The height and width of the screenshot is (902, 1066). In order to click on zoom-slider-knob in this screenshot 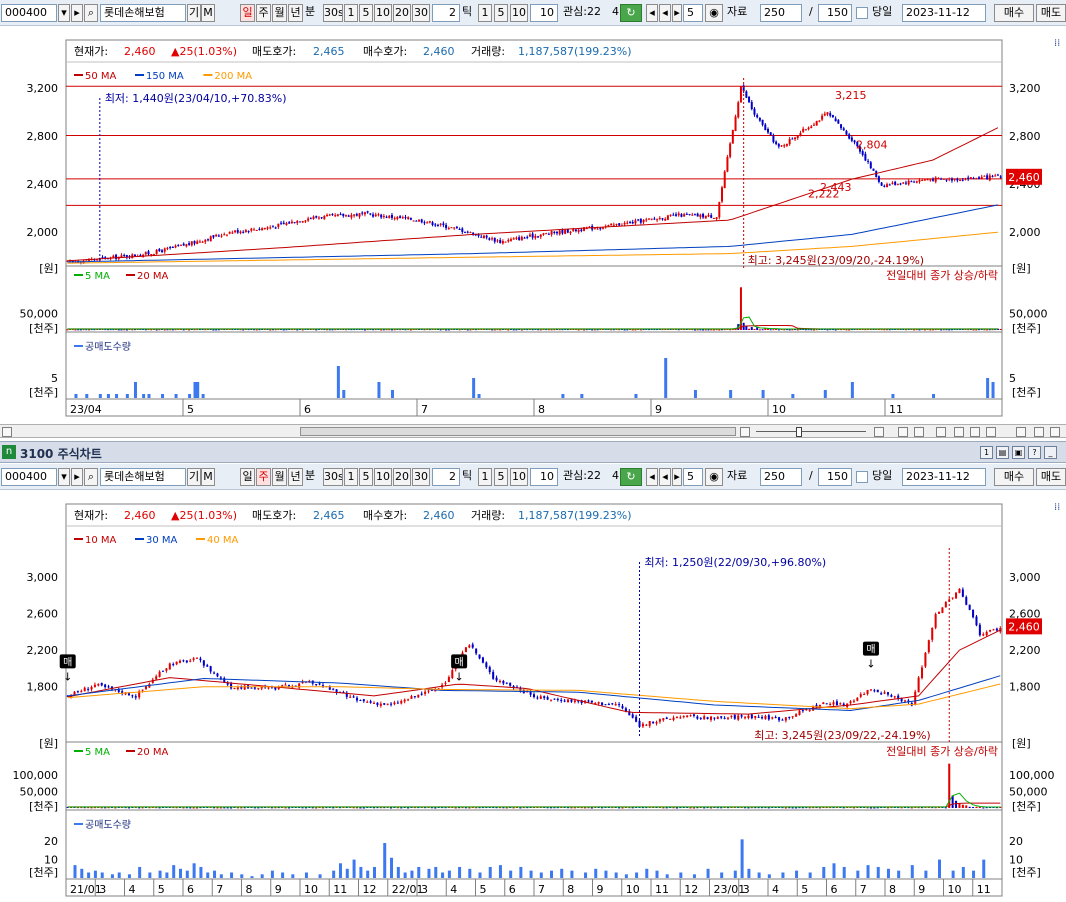, I will do `click(799, 432)`.